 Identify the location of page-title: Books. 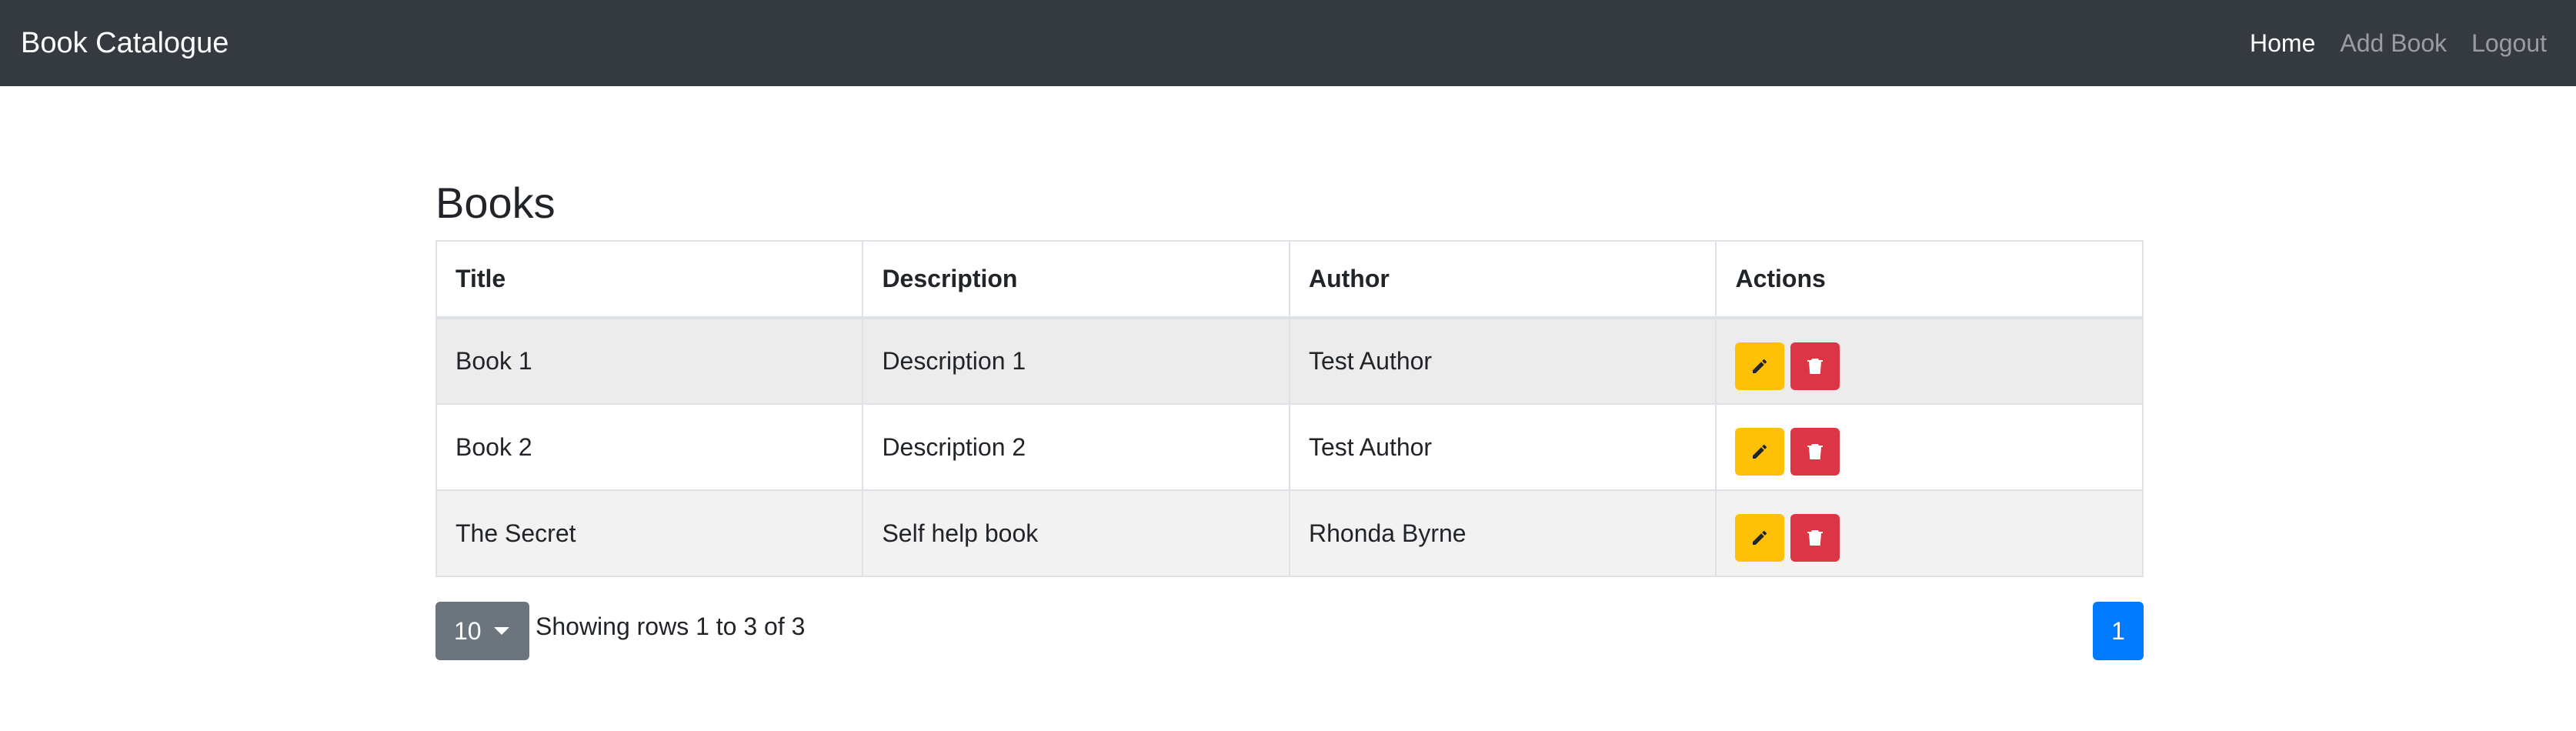
(495, 203).